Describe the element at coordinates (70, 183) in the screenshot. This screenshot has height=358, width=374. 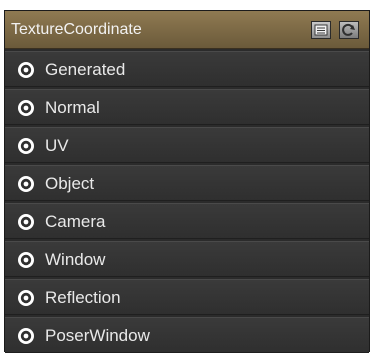
I see `output-label: Object` at that location.